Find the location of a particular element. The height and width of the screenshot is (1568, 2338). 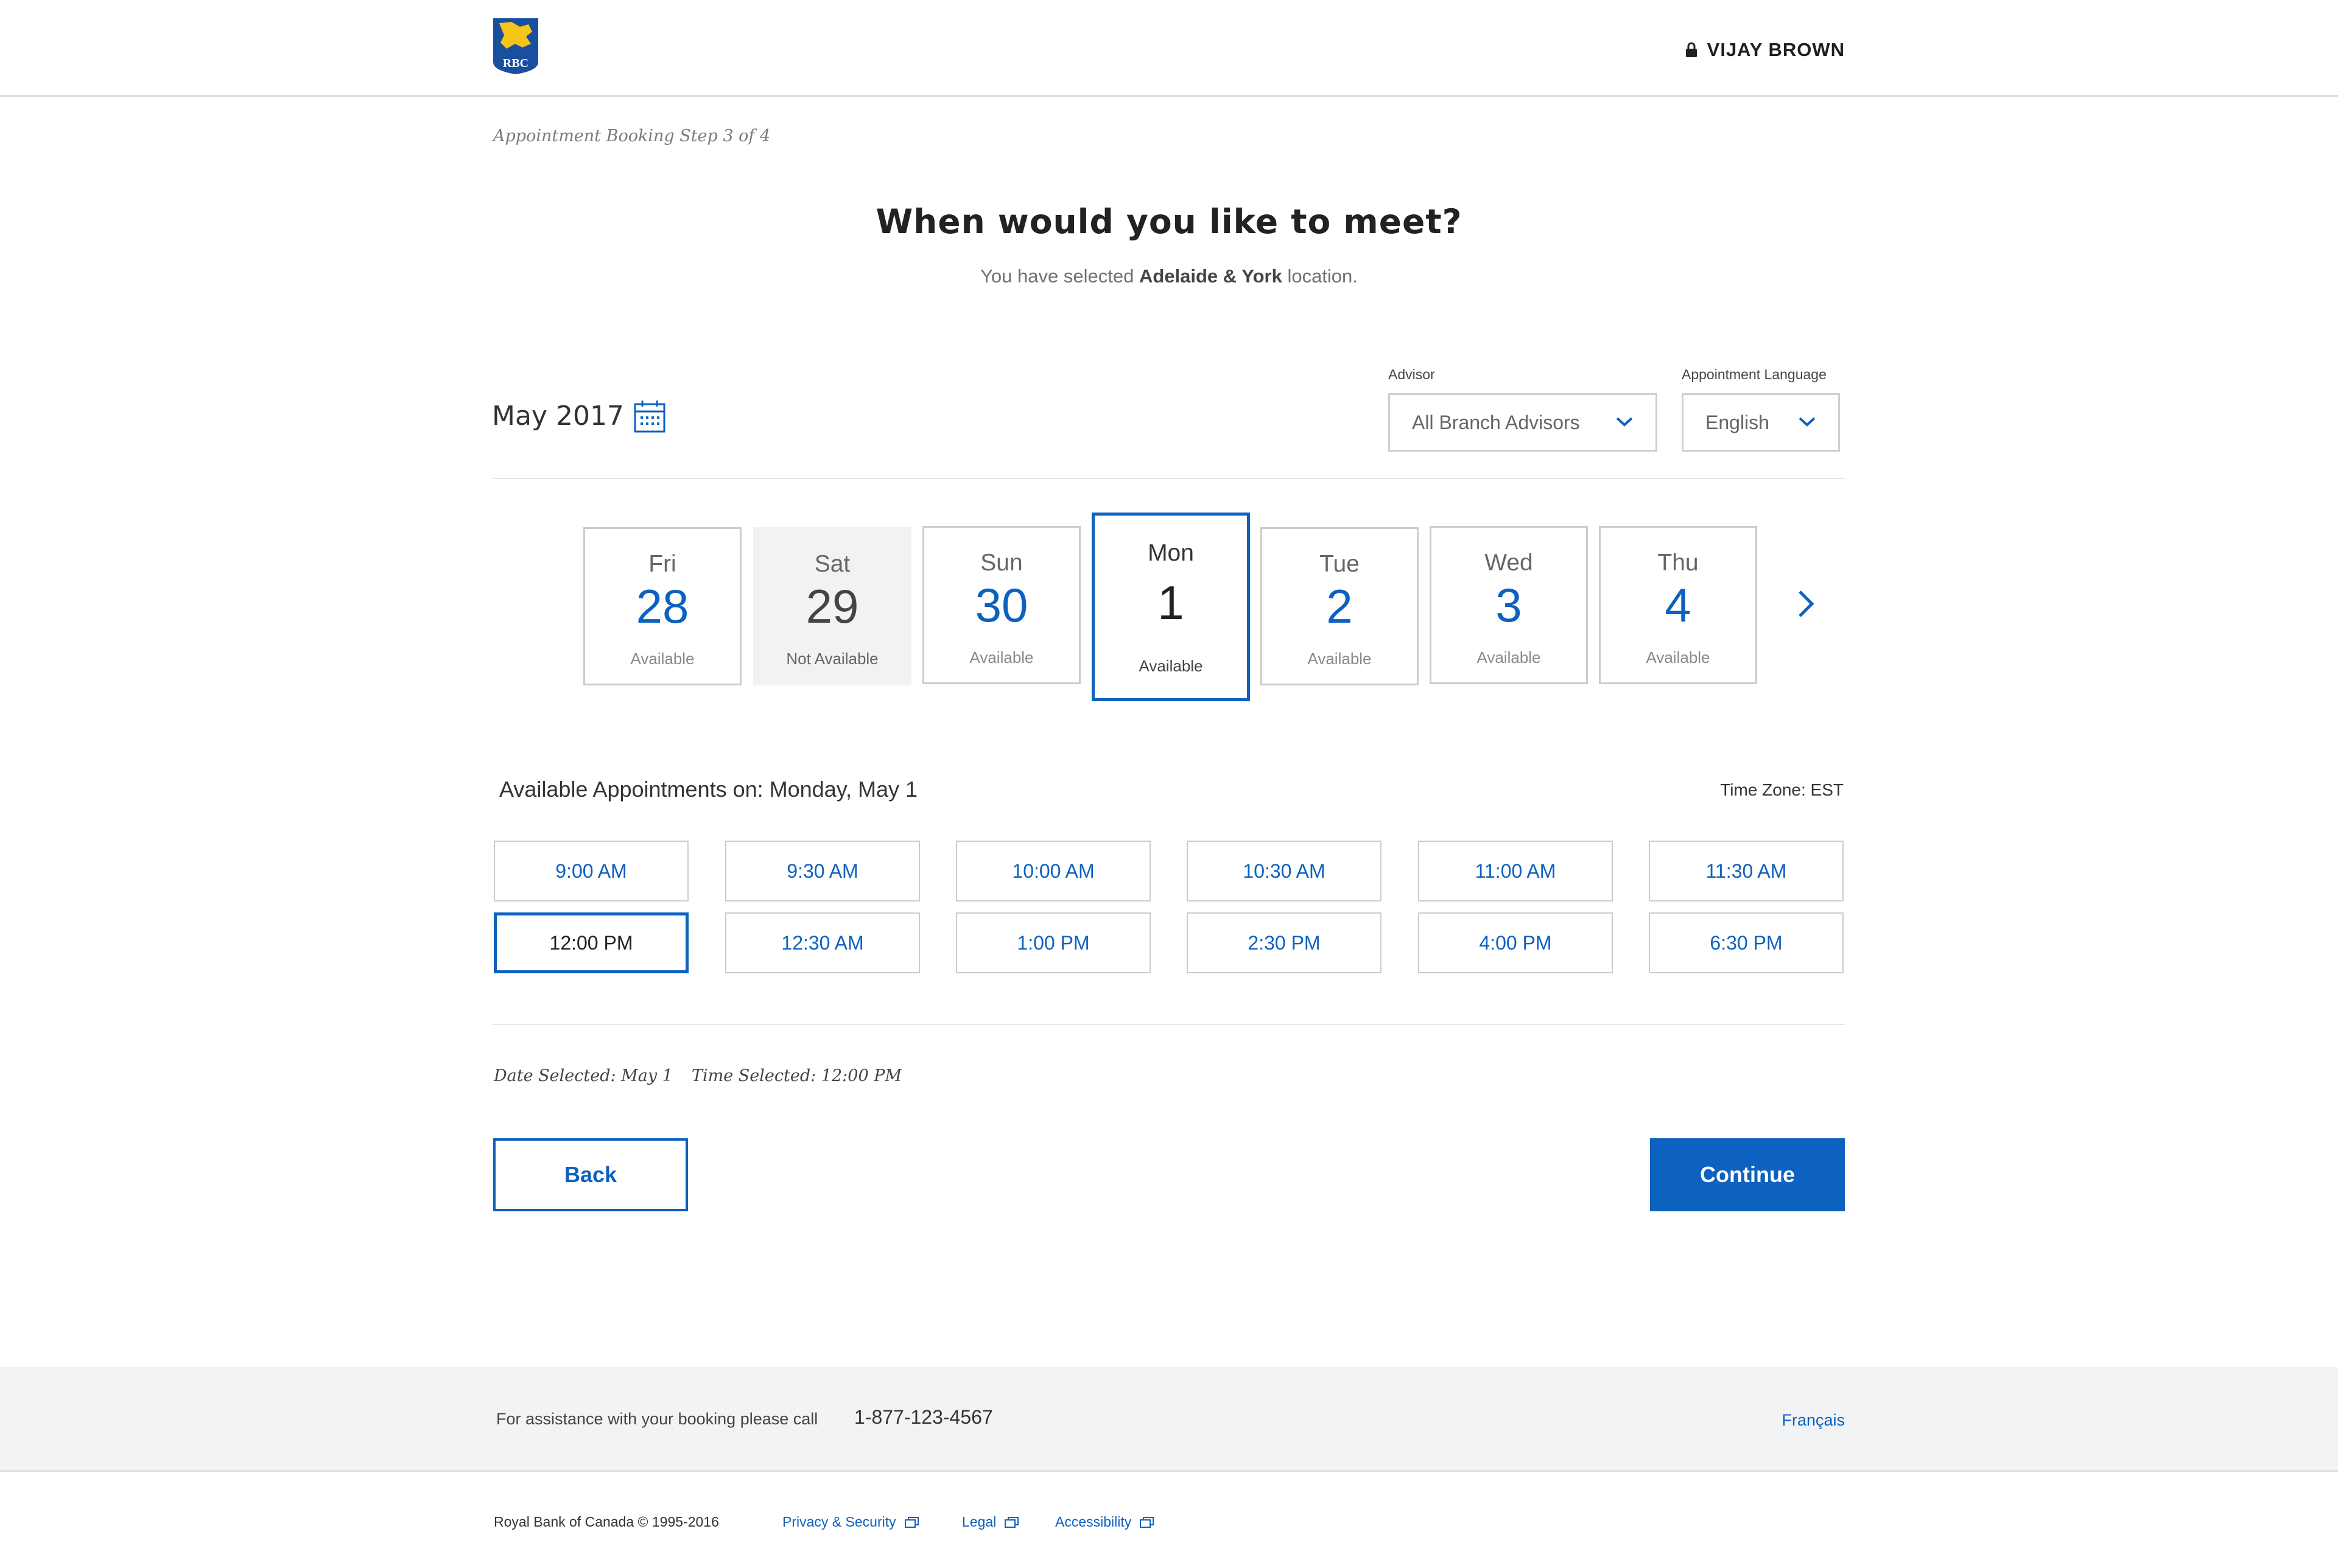

phone-number: 1-877-123-4567 is located at coordinates (924, 1417).